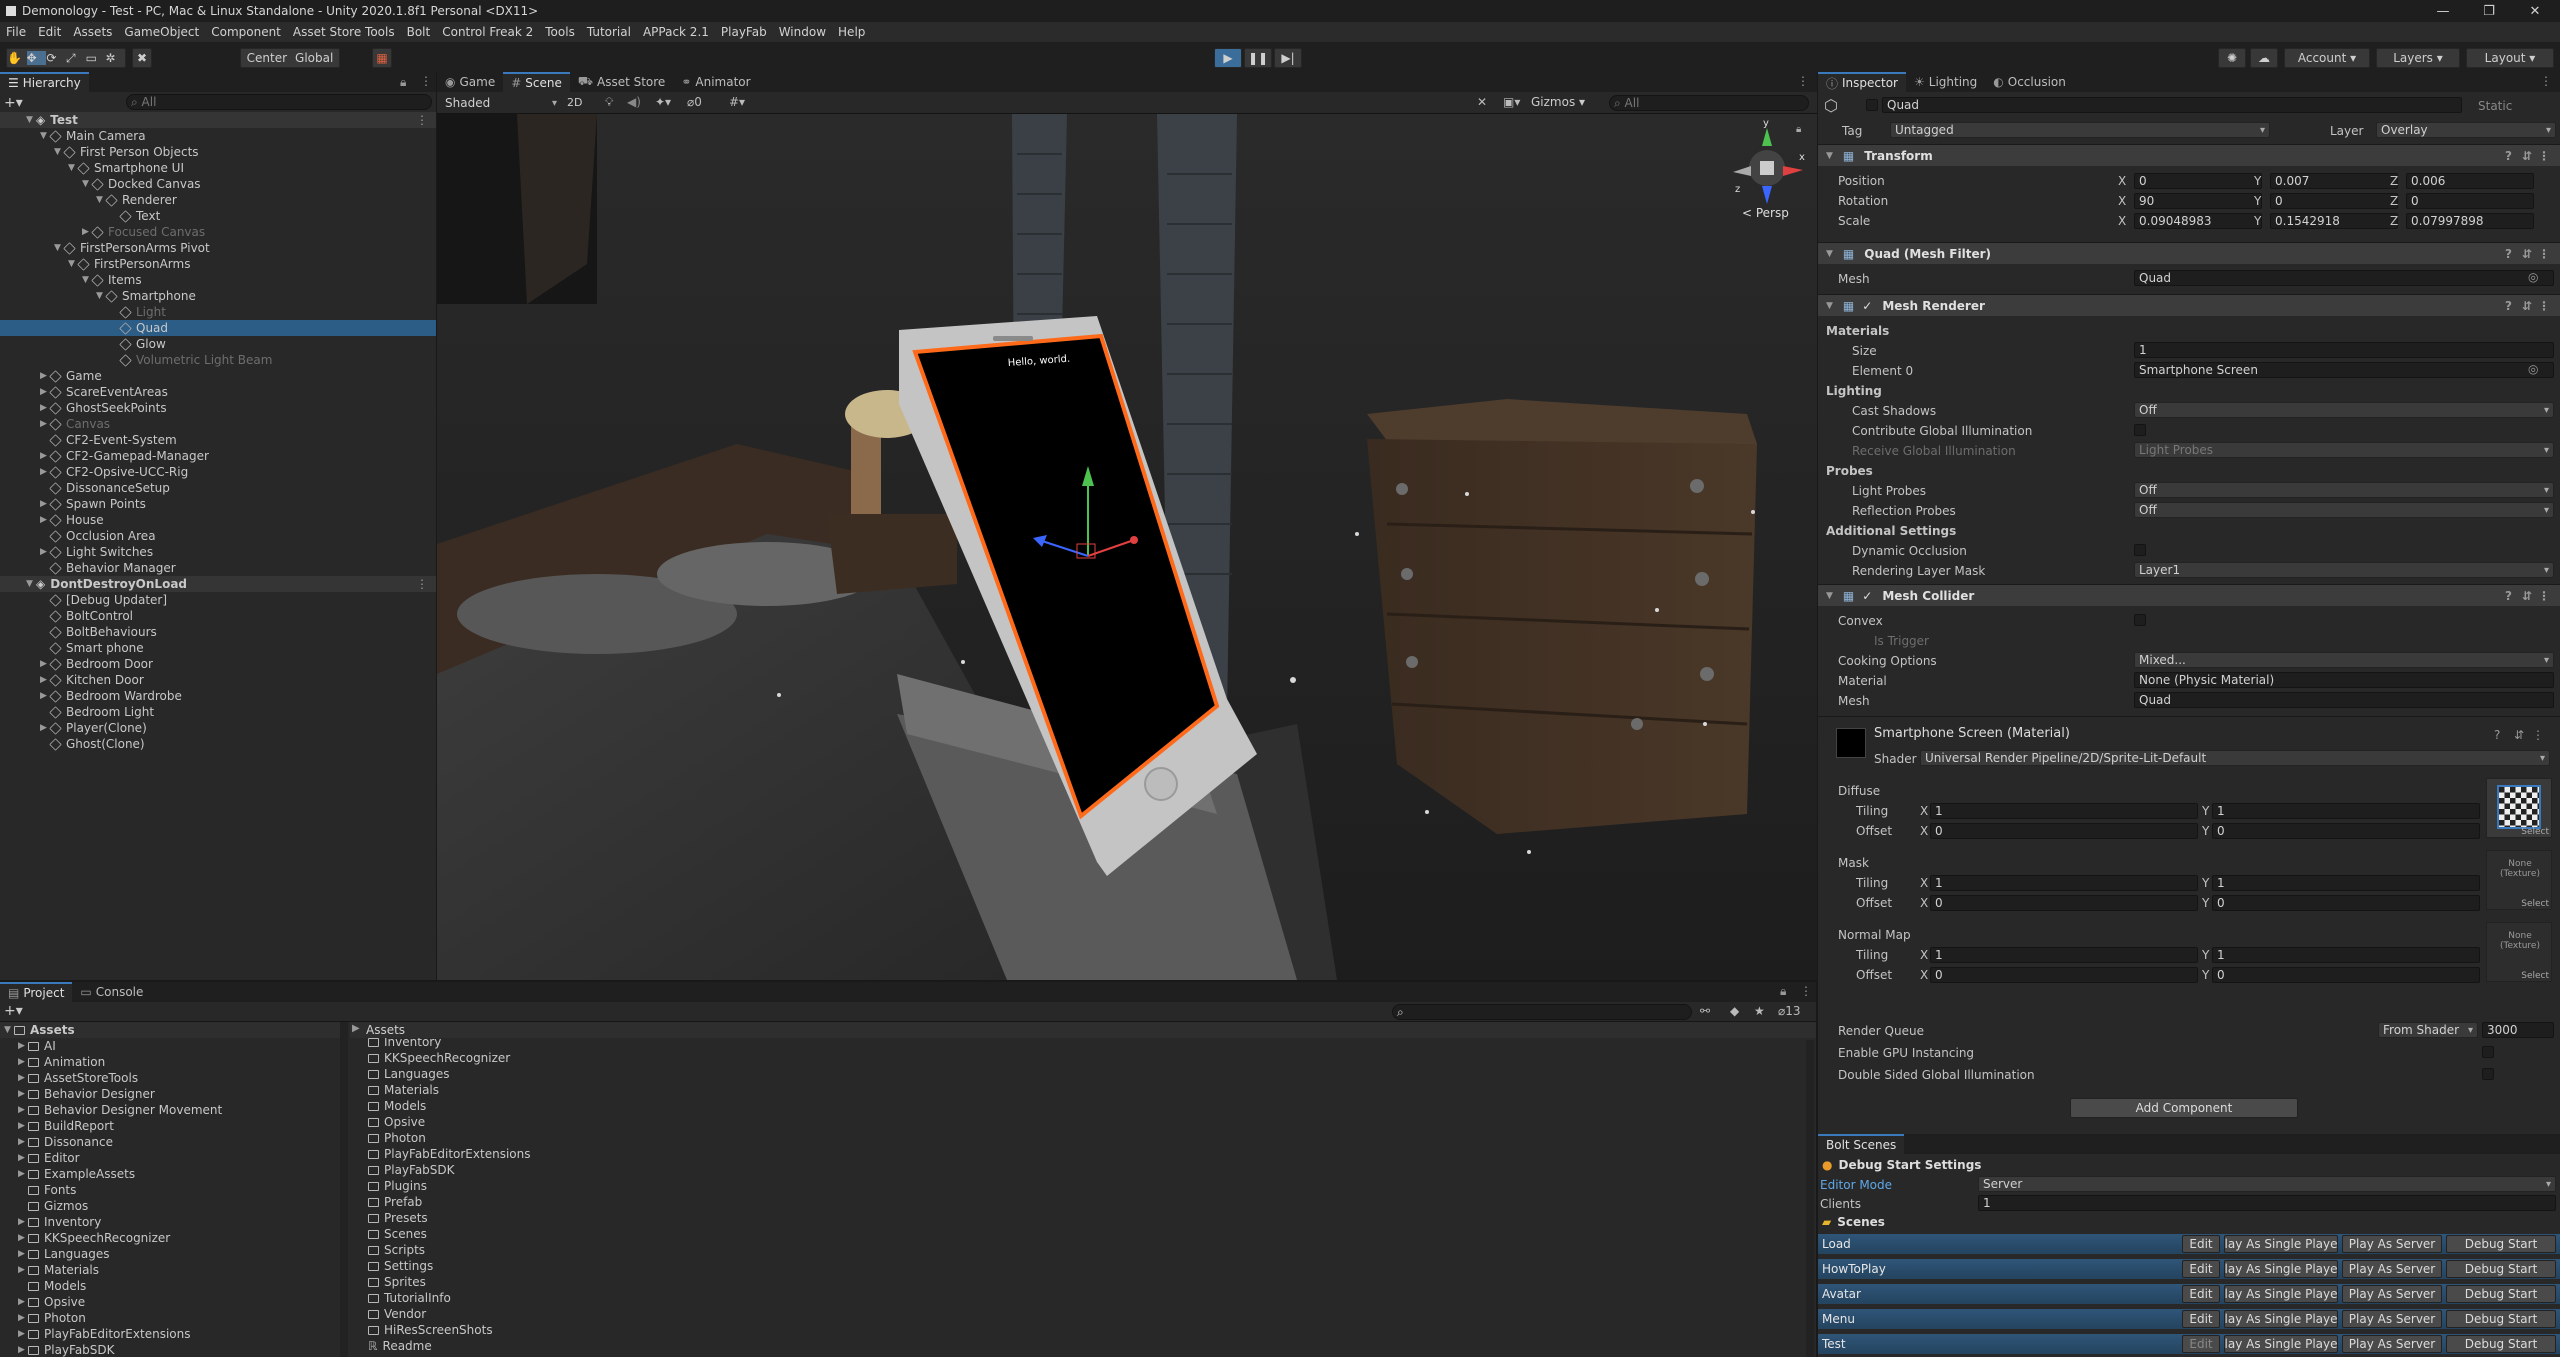 The image size is (2560, 1357). Describe the element at coordinates (218, 120) in the screenshot. I see `hierarchy-item: ▼ ◈ Test ⋮` at that location.